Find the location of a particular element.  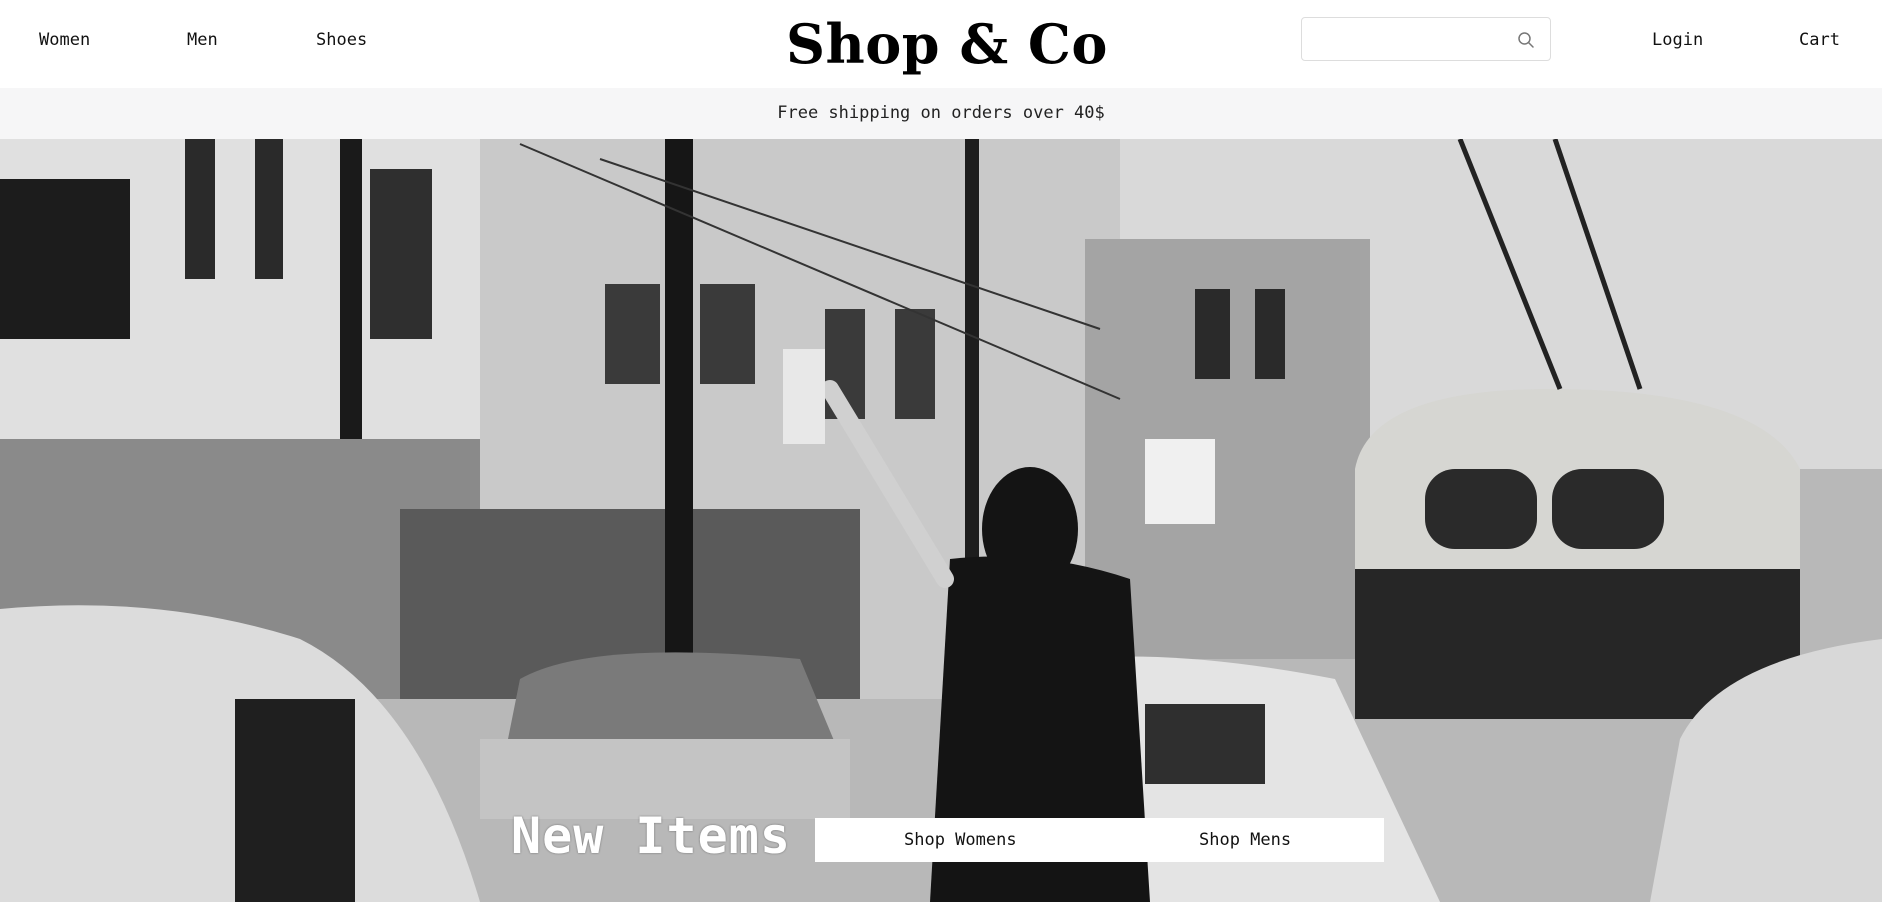

site-logo: Shop & Co is located at coordinates (947, 44).